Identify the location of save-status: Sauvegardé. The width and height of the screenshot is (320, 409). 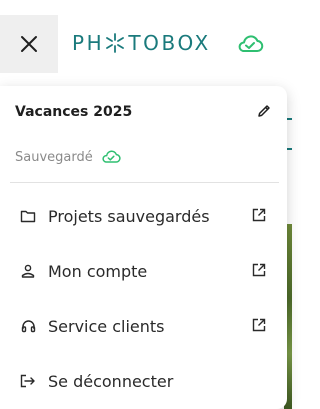
(68, 157).